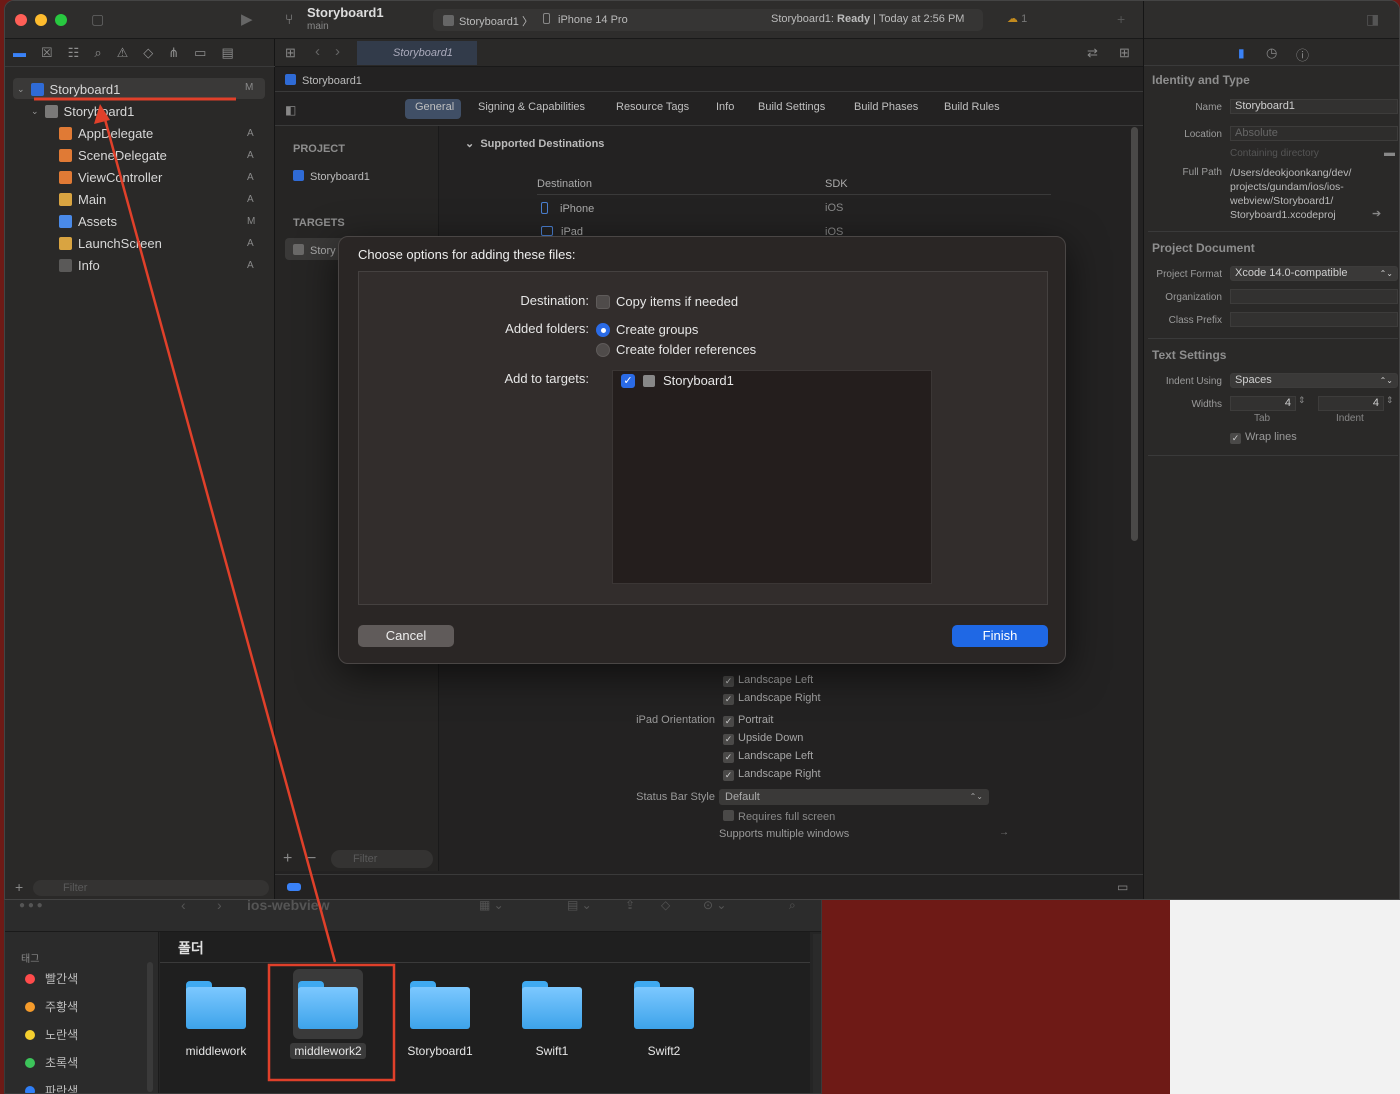 The image size is (1400, 1094). Describe the element at coordinates (61, 20) in the screenshot. I see `zoom-window-button` at that location.